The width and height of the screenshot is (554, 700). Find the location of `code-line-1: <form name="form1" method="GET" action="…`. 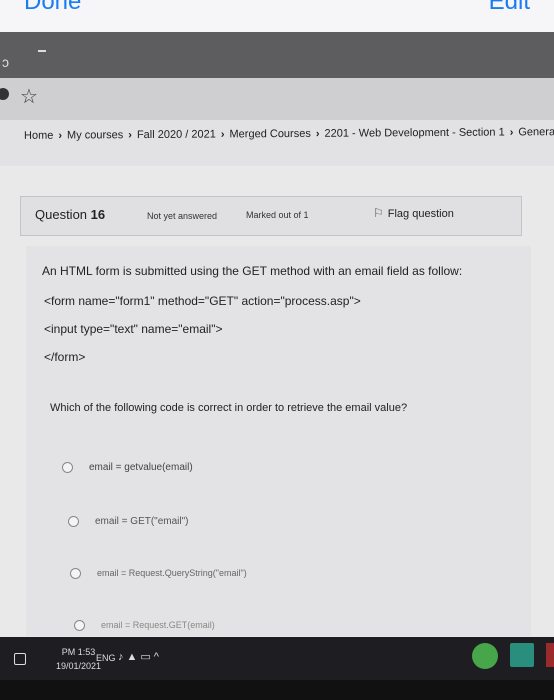

code-line-1: <form name="form1" method="GET" action="… is located at coordinates (202, 301).